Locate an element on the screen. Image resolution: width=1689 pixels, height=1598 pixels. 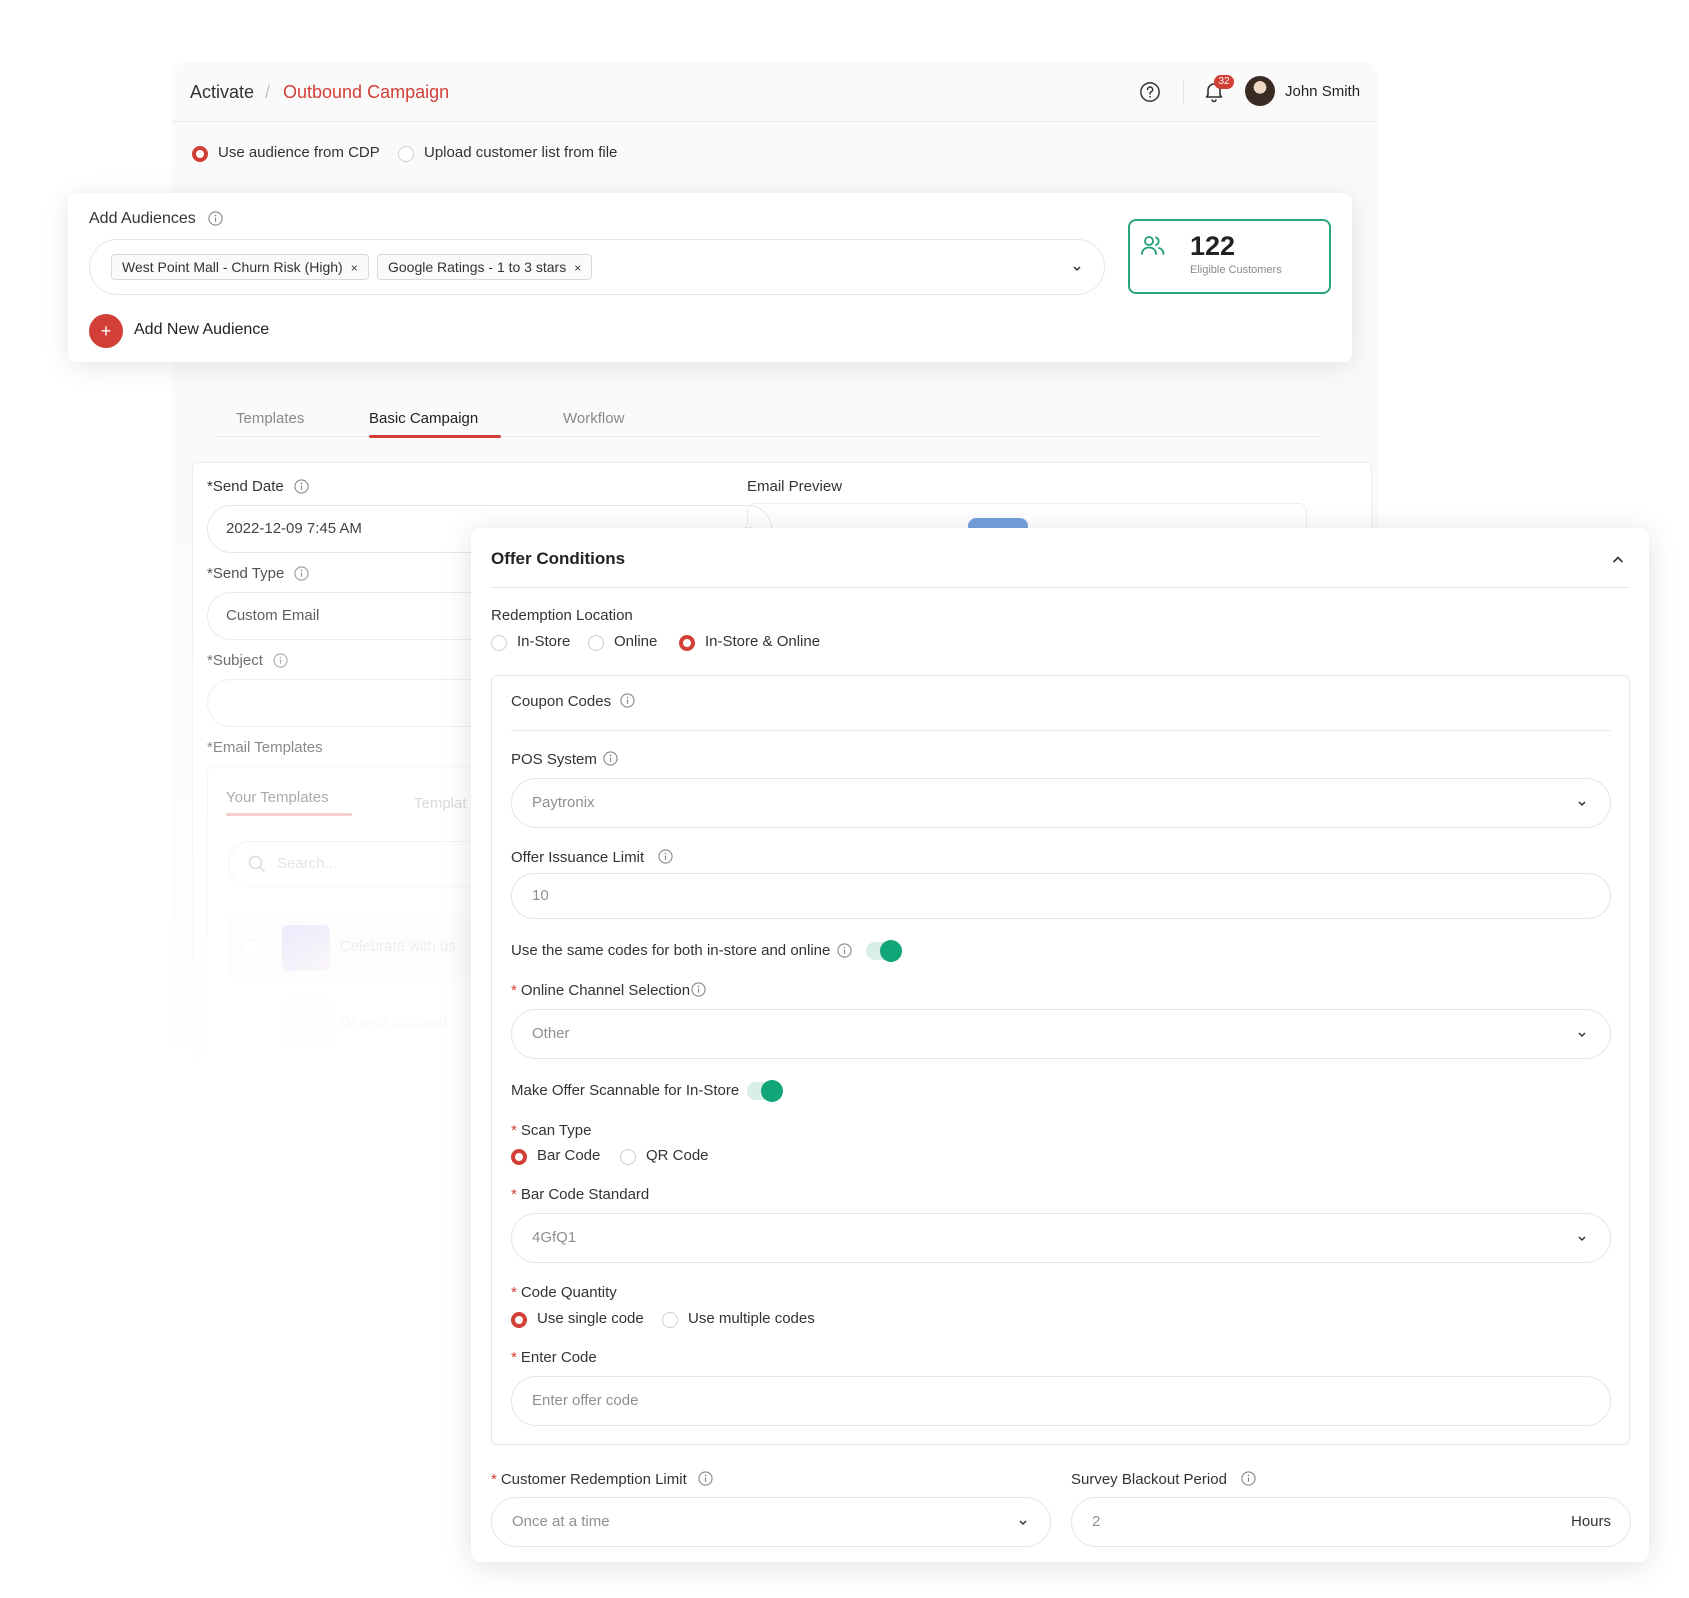
eligible-count: 122 is located at coordinates (1213, 246).